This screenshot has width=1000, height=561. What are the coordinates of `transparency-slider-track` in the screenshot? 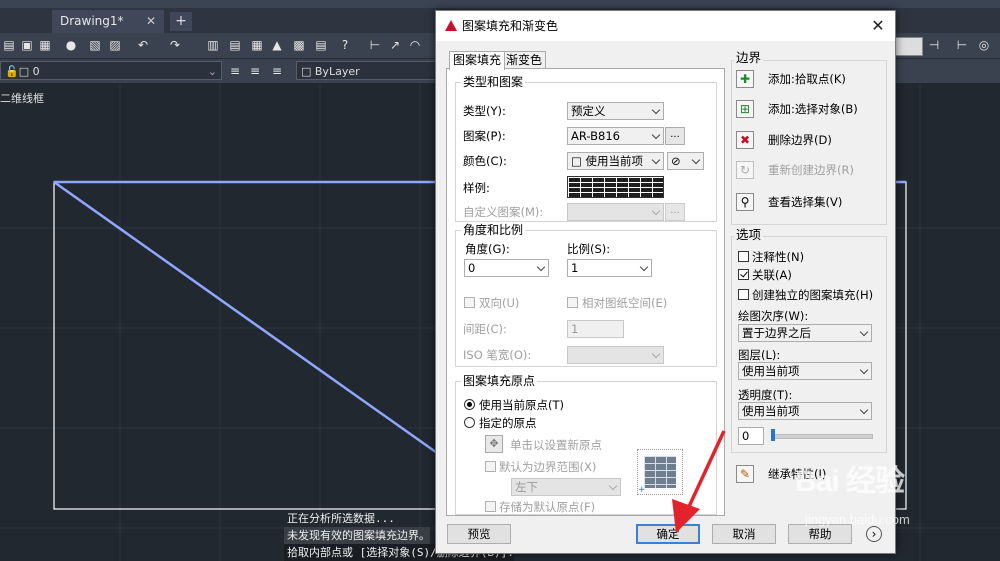 It's located at (822, 436).